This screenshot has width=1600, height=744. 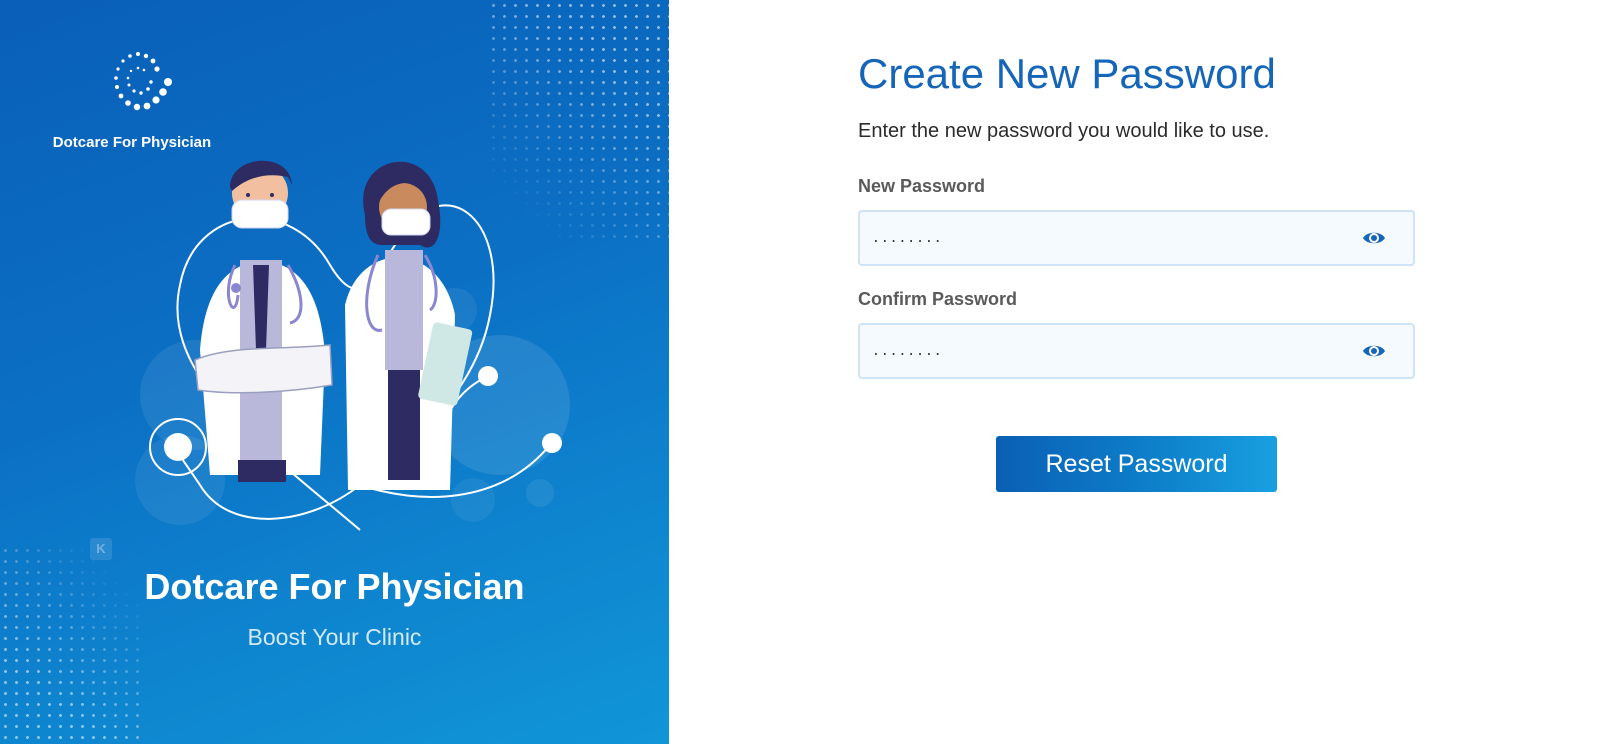 What do you see at coordinates (938, 299) in the screenshot?
I see `confirm-password-label: Confirm Password` at bounding box center [938, 299].